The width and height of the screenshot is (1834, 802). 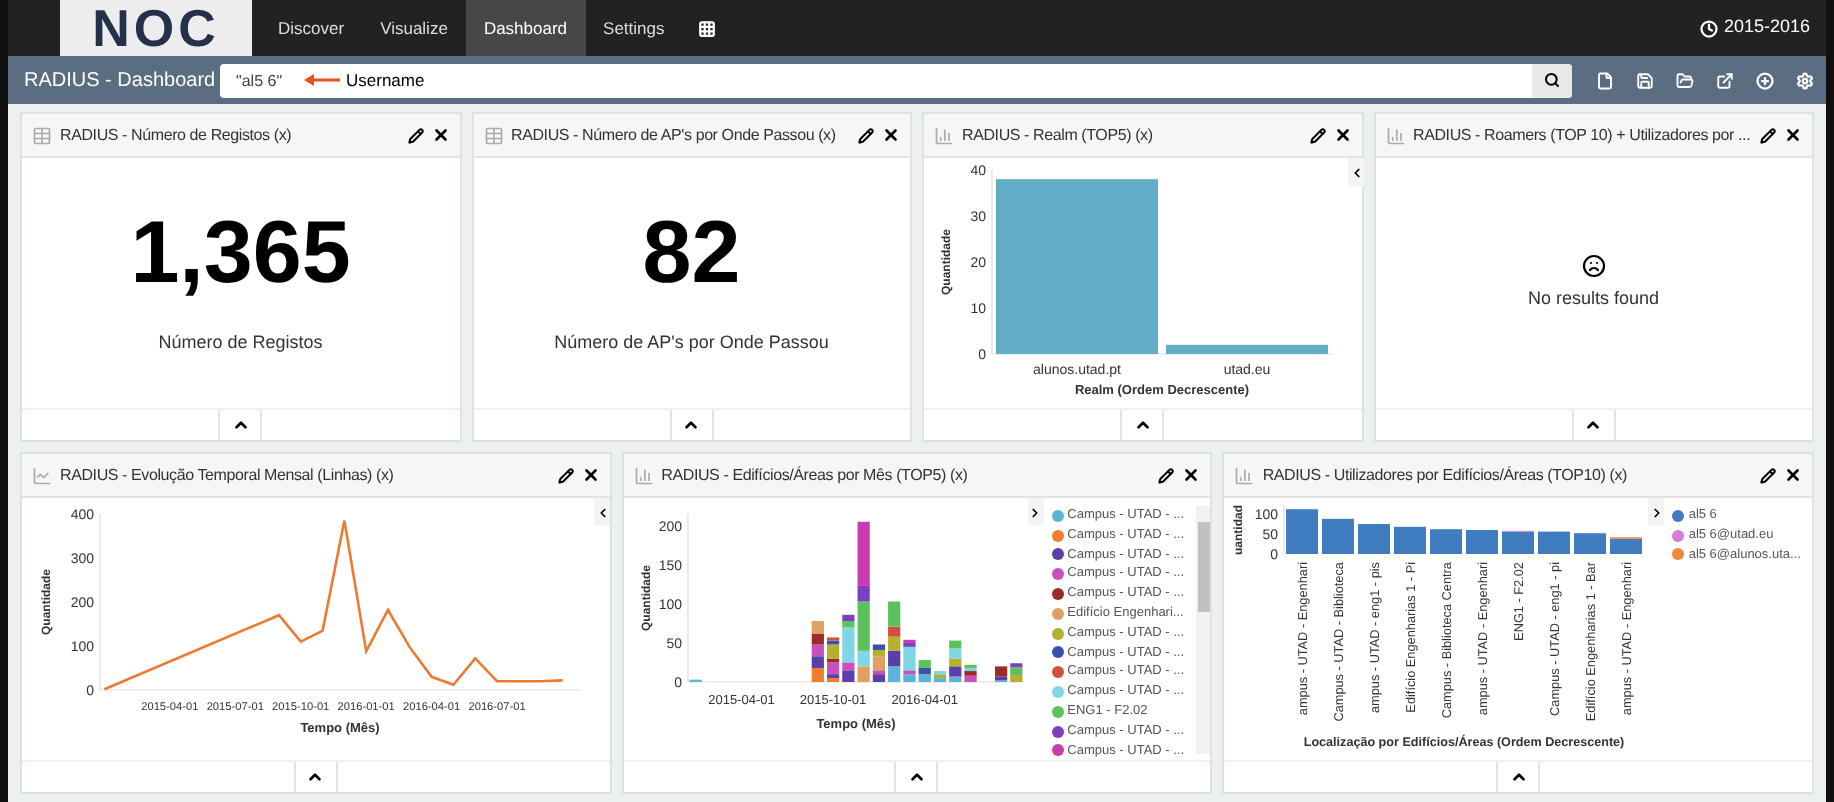 I want to click on metric-value: 1,365, so click(x=240, y=253).